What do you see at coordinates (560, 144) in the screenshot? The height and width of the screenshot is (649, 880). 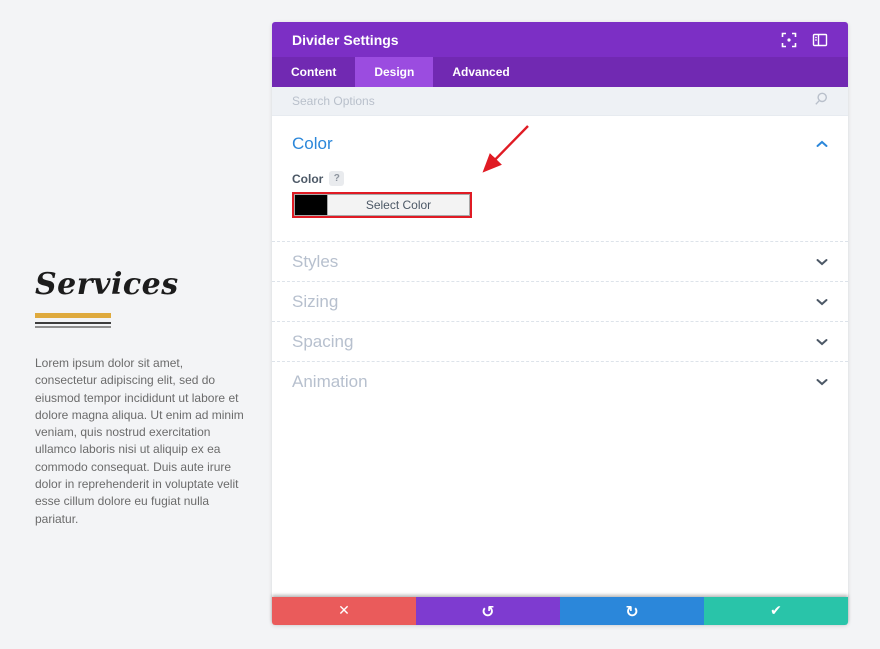 I see `color-section-header: Color` at bounding box center [560, 144].